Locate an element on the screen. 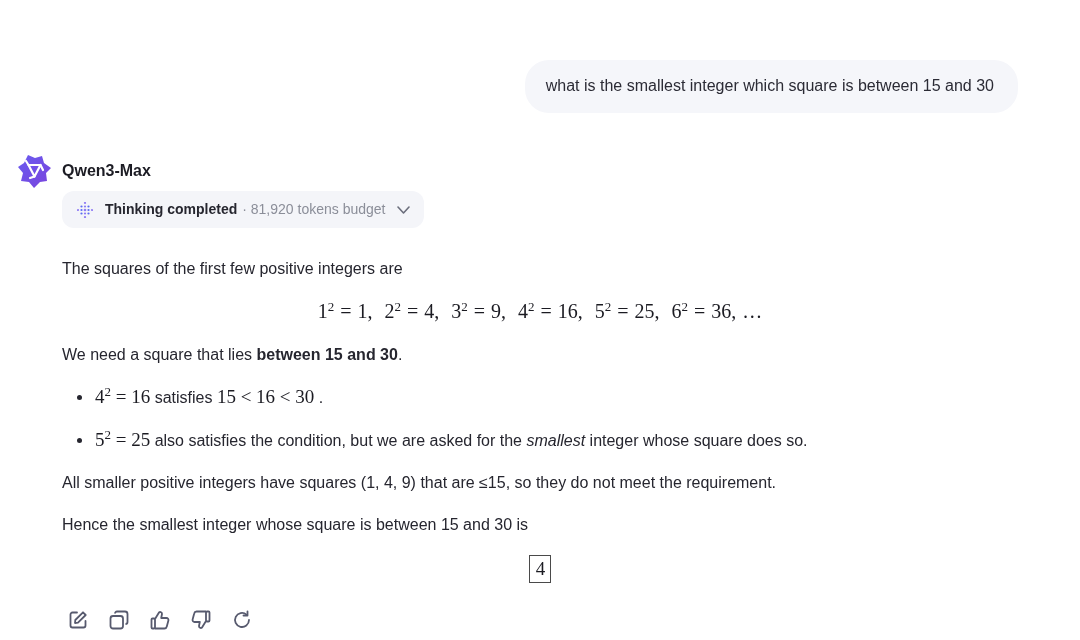 The width and height of the screenshot is (1080, 640). paragraph-text: All smaller positive integers have squares (1, 4, 9) that are ≤15, so they do not meet the requirement. is located at coordinates (420, 483).